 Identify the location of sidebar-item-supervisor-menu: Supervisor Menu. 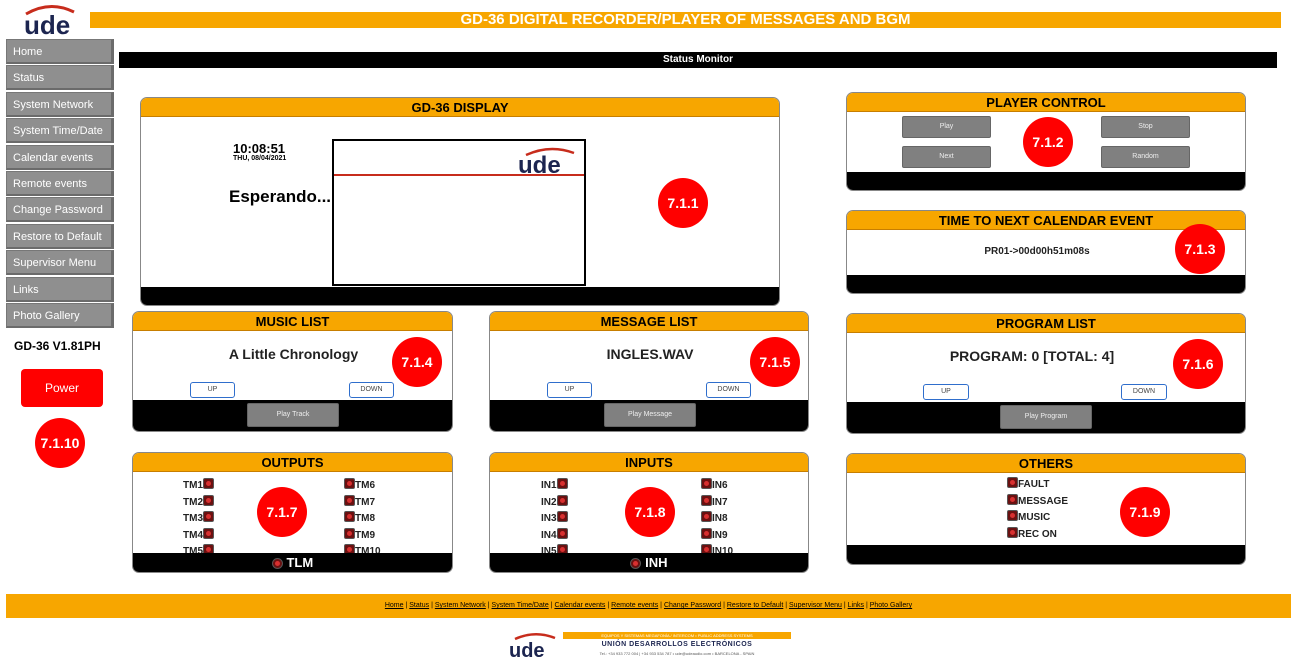
(60, 263).